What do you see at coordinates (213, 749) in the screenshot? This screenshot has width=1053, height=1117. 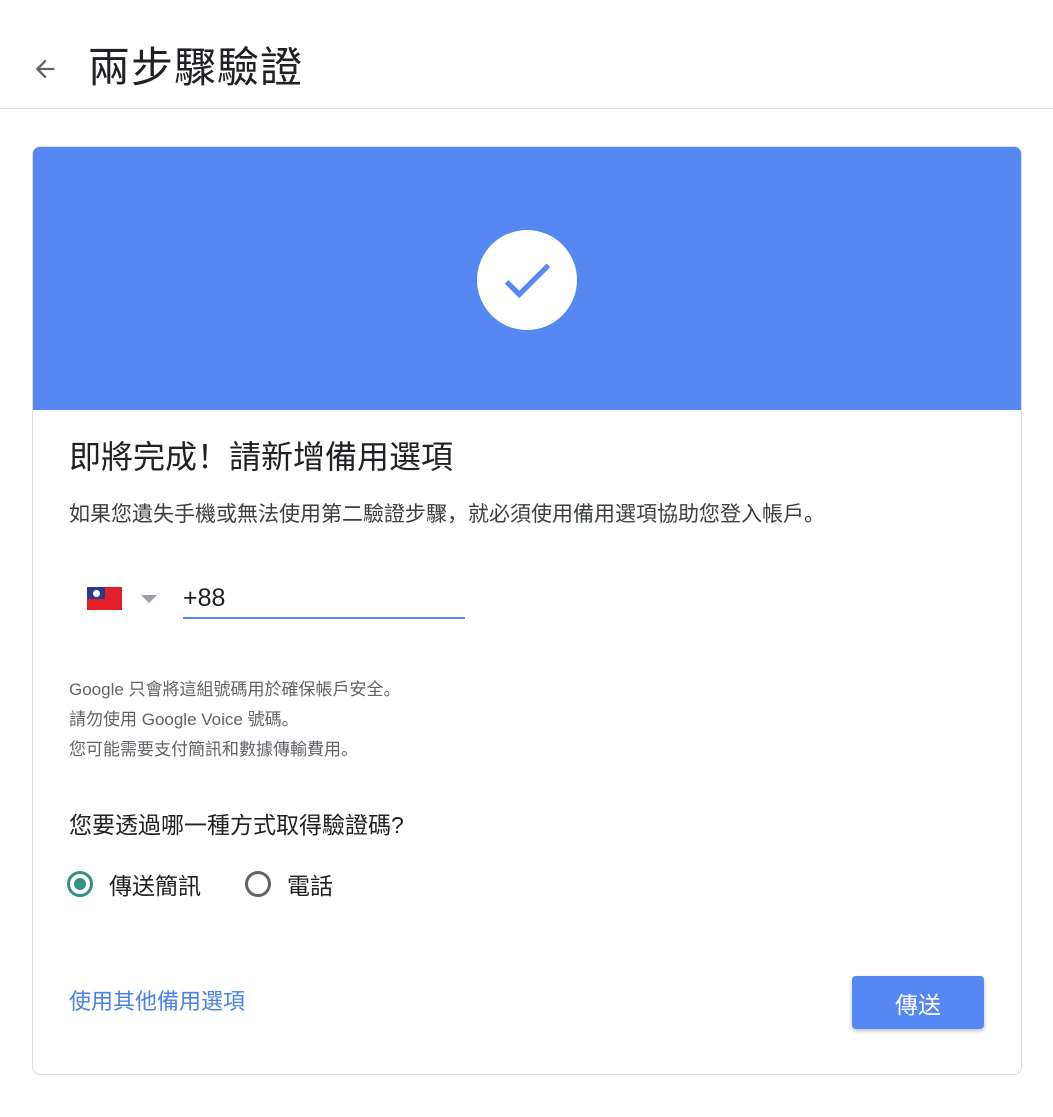 I see `note-line: 您可能需要支付簡訊和數據傳輸費用。` at bounding box center [213, 749].